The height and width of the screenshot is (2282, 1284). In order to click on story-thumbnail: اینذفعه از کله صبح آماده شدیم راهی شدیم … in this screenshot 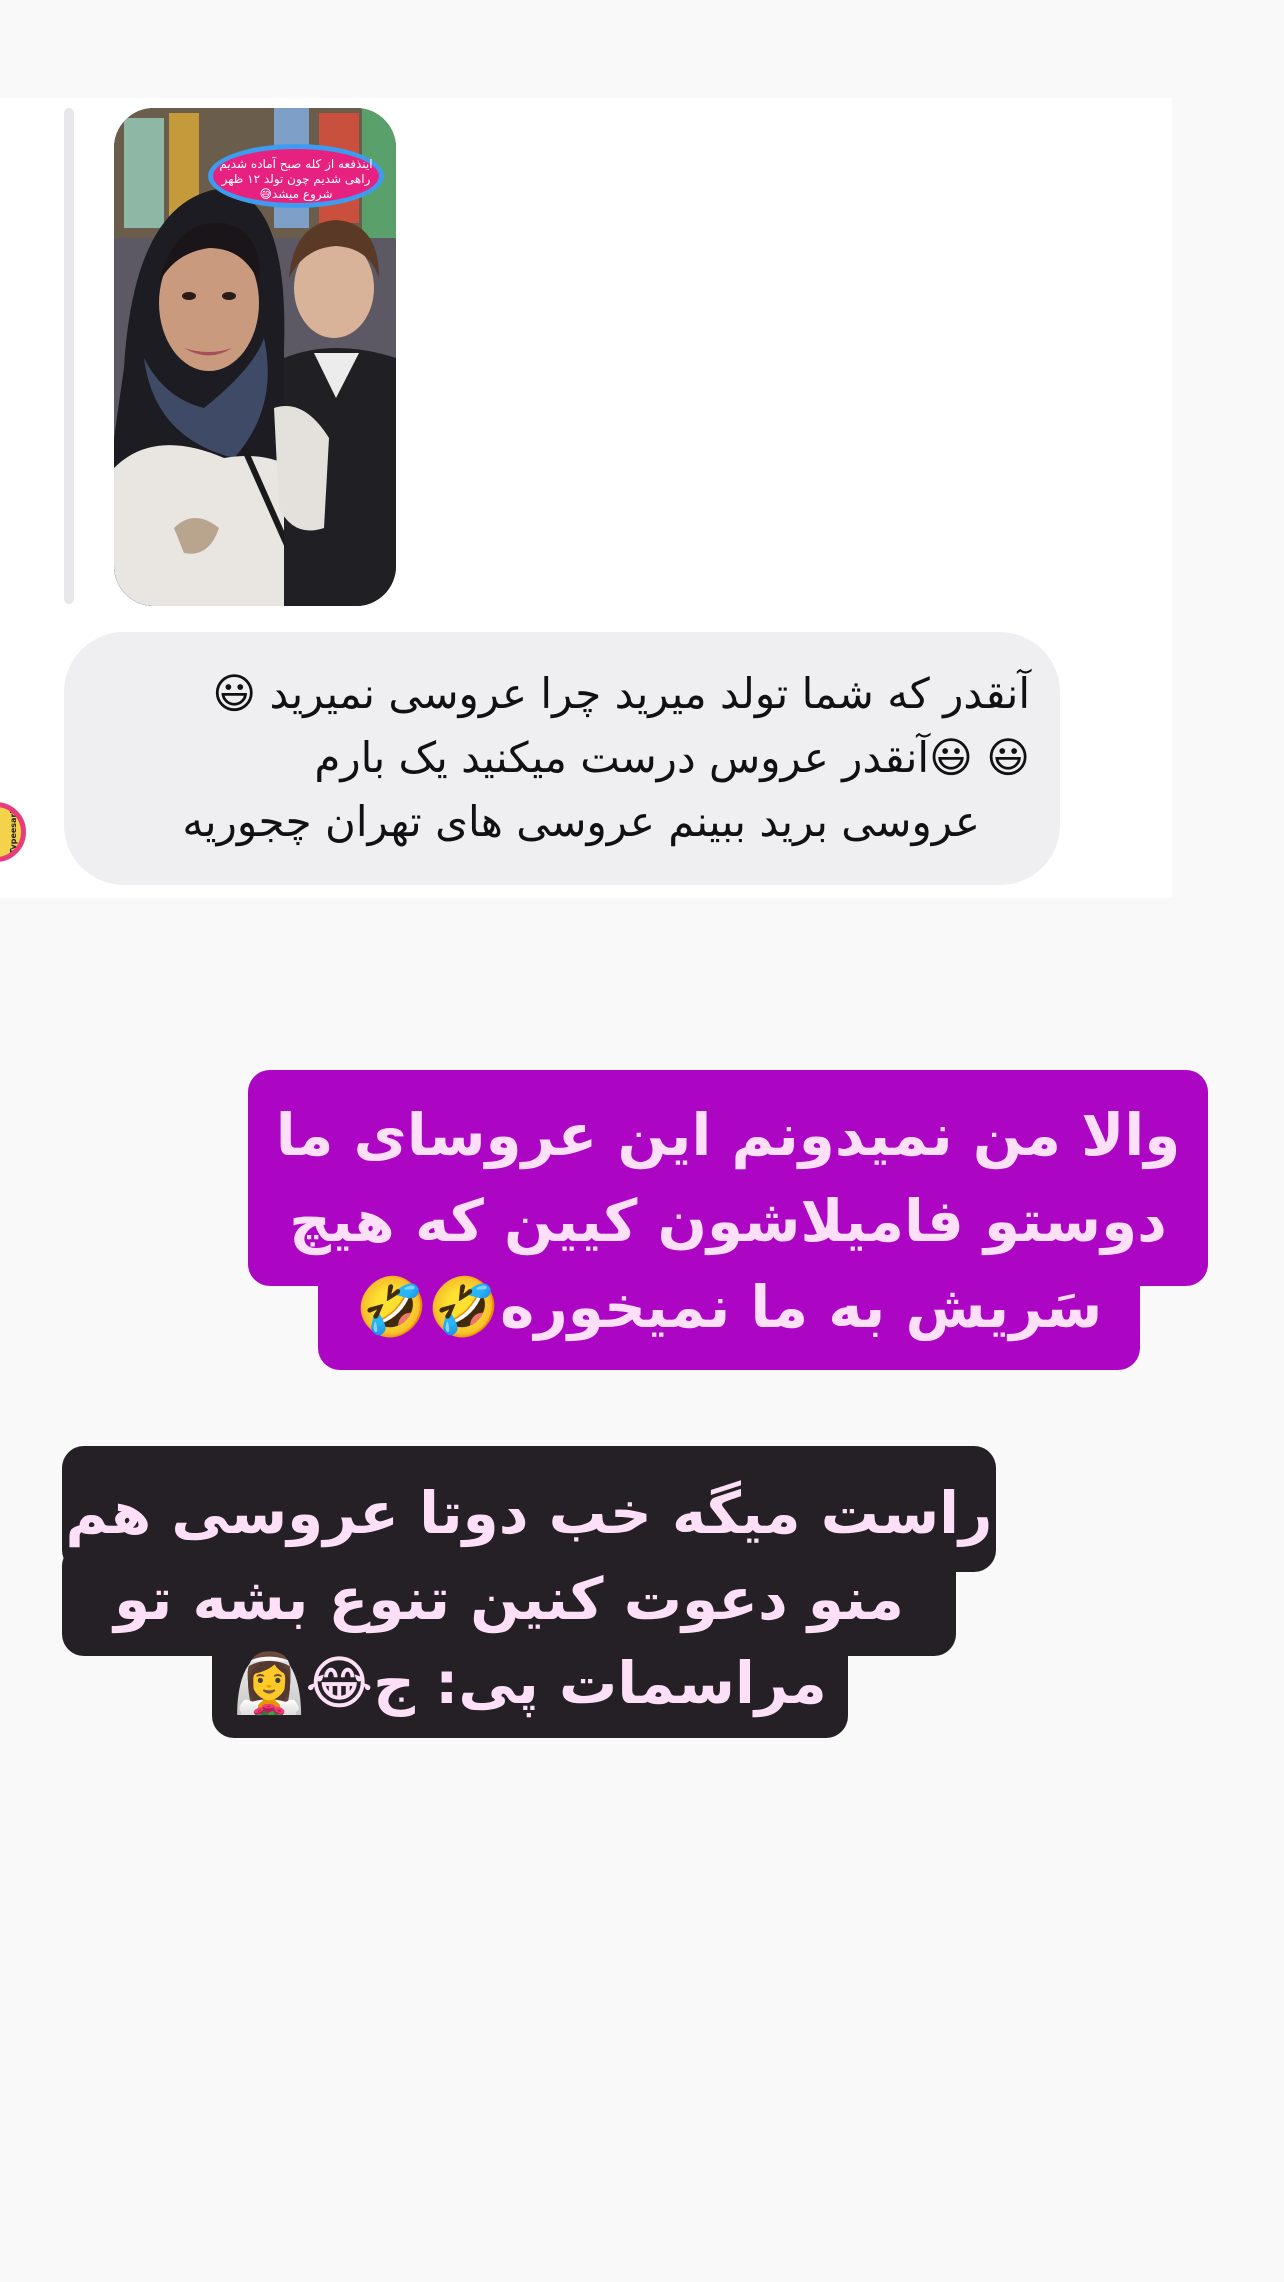, I will do `click(255, 357)`.